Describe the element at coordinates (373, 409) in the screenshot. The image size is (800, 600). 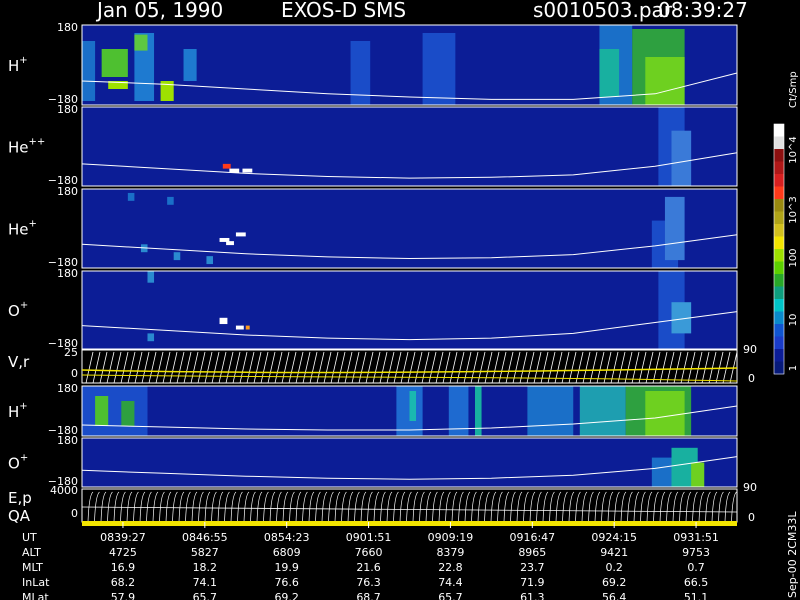
I see `panel-4: 180−180H+` at that location.